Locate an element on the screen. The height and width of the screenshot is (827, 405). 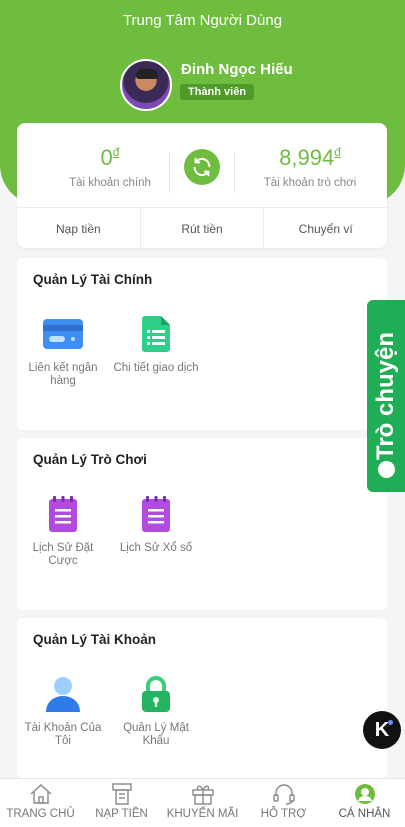
nav-support: HỖ TRỢ is located at coordinates (283, 803).